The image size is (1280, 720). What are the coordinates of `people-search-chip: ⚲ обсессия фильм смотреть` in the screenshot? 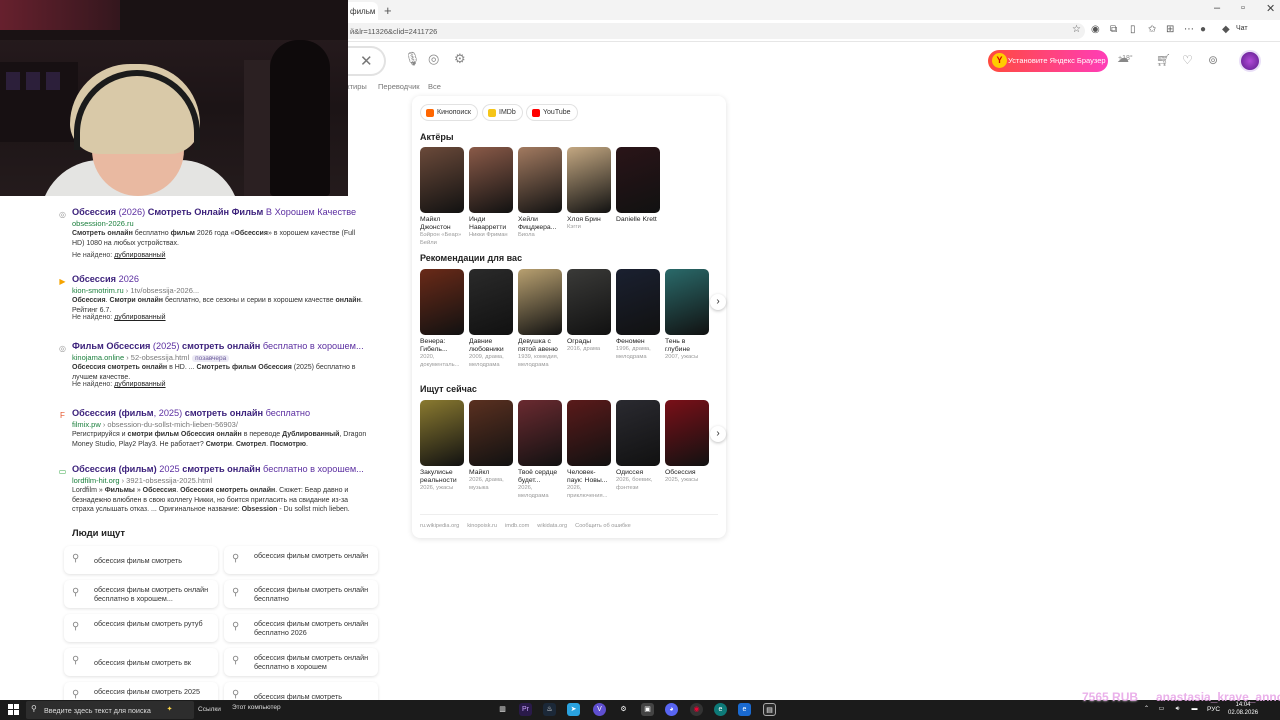 It's located at (141, 560).